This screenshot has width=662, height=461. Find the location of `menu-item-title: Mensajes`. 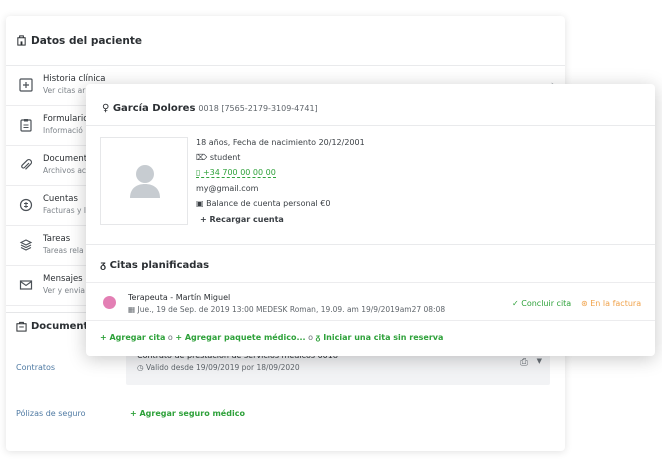

menu-item-title: Mensajes is located at coordinates (63, 279).